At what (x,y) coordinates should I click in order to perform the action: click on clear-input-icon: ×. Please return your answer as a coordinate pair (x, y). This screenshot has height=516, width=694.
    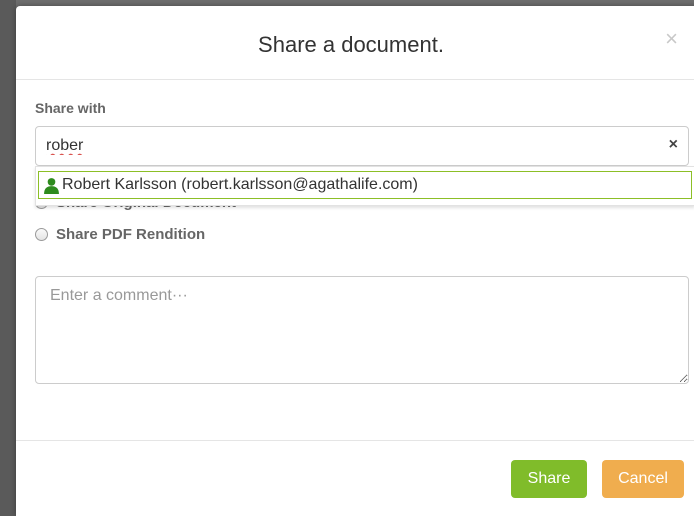
    Looking at the image, I should click on (673, 145).